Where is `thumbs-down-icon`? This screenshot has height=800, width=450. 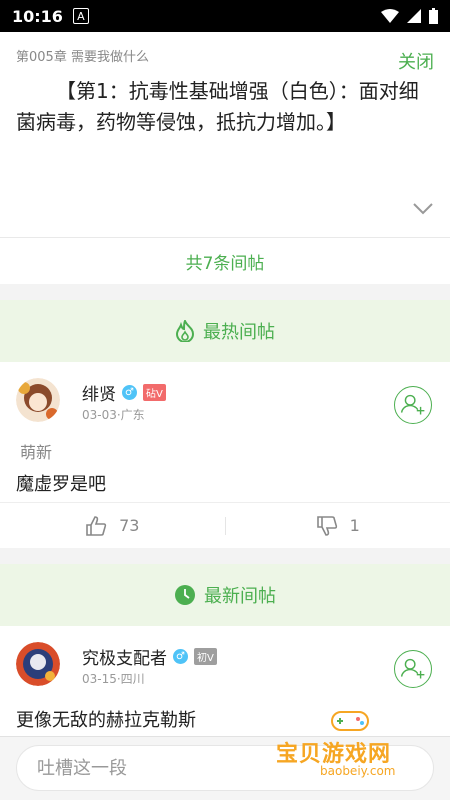 thumbs-down-icon is located at coordinates (326, 525).